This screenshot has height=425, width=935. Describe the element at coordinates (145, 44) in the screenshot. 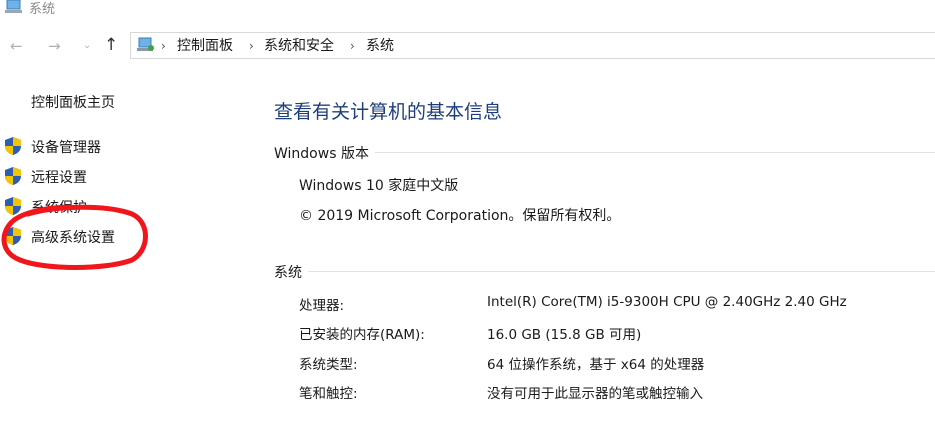

I see `control-panel-icon` at that location.